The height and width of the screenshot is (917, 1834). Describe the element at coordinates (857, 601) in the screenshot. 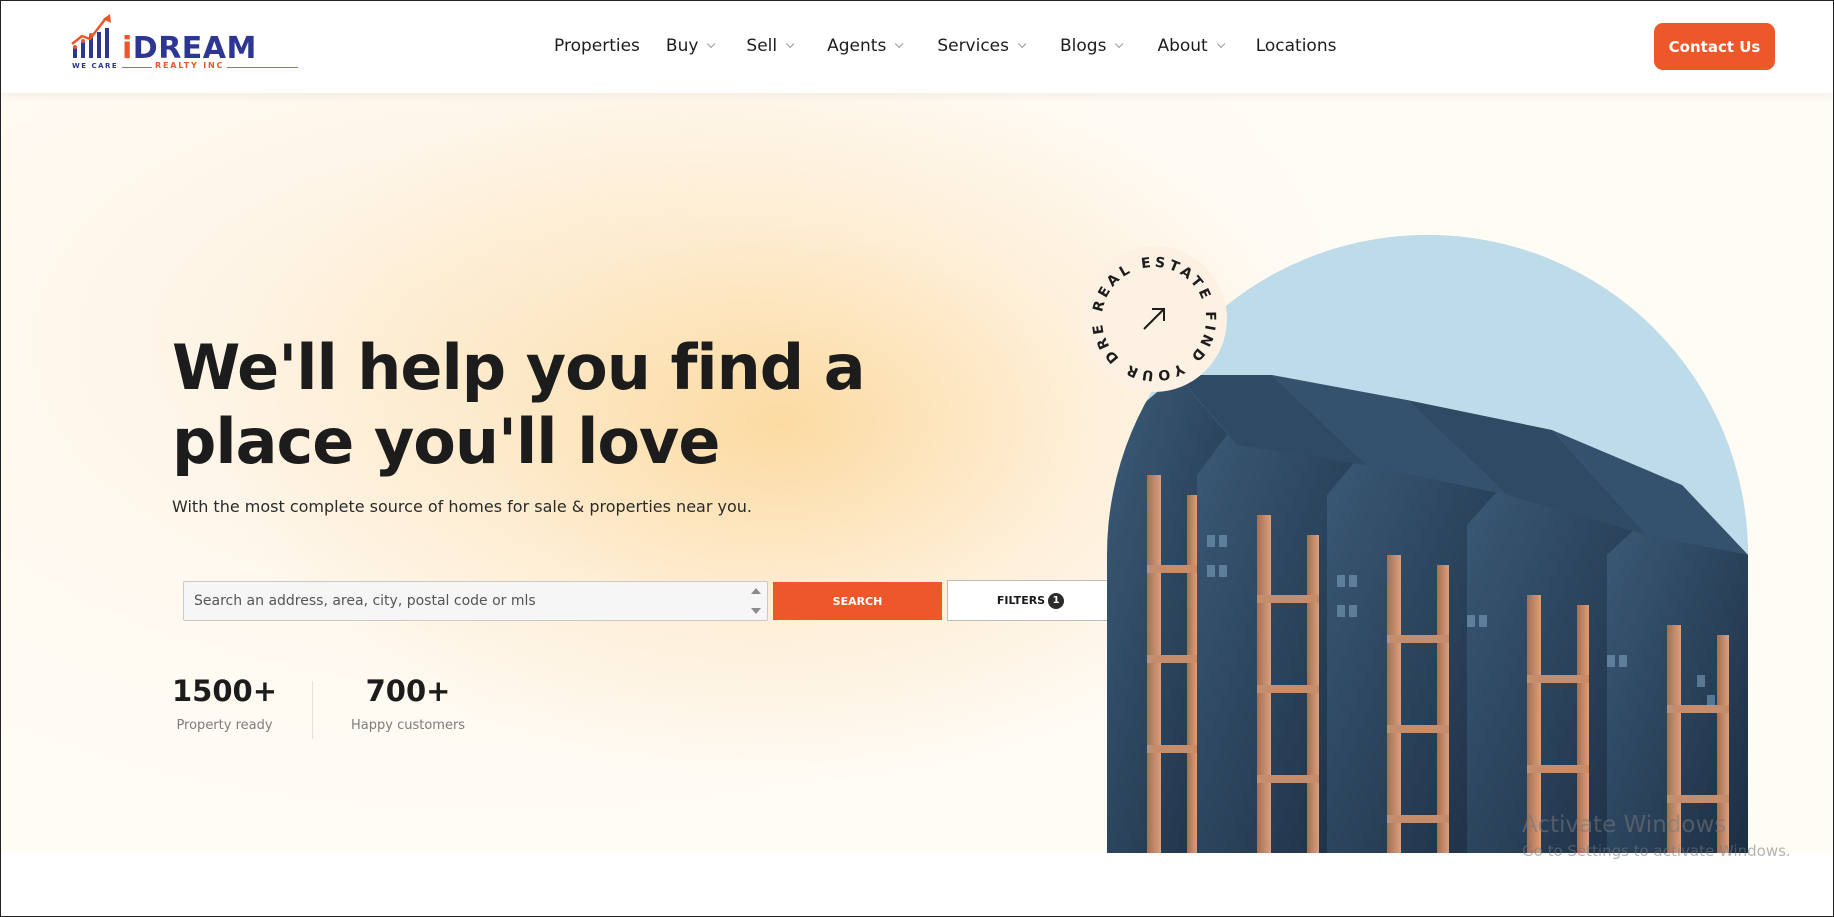

I see `search-button: SEARCH` at that location.